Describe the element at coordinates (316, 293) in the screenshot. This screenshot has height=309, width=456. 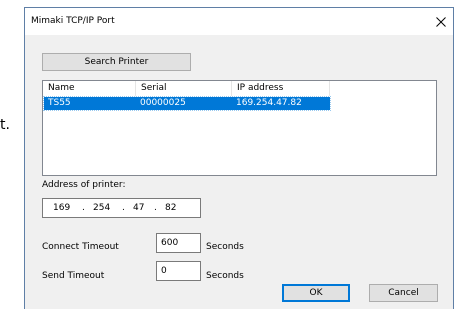
I see `ok-button: OK` at that location.